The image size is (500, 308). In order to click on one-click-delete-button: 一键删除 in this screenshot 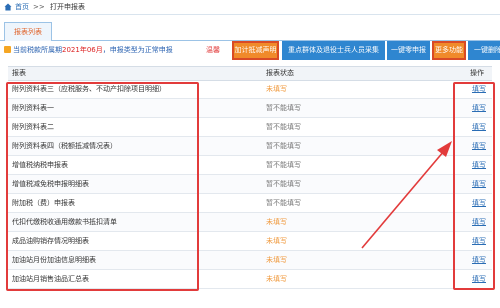, I will do `click(484, 50)`.